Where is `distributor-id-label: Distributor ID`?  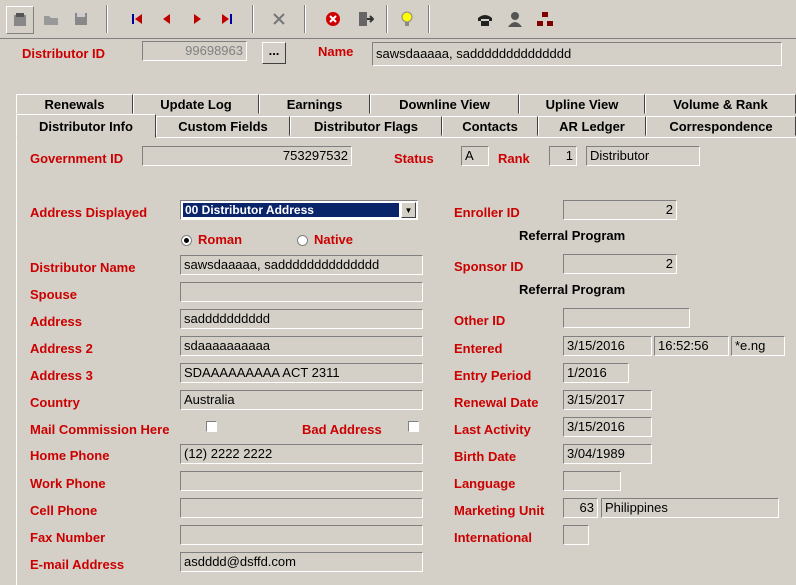
distributor-id-label: Distributor ID is located at coordinates (64, 53).